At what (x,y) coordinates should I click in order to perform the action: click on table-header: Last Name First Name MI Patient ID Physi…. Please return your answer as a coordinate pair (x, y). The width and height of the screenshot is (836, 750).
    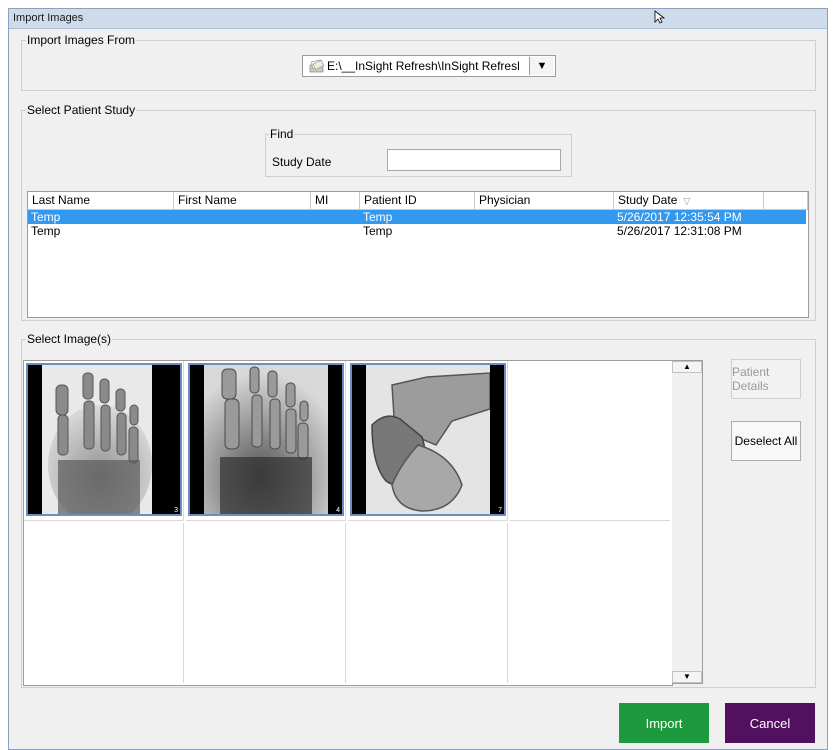
    Looking at the image, I should click on (418, 201).